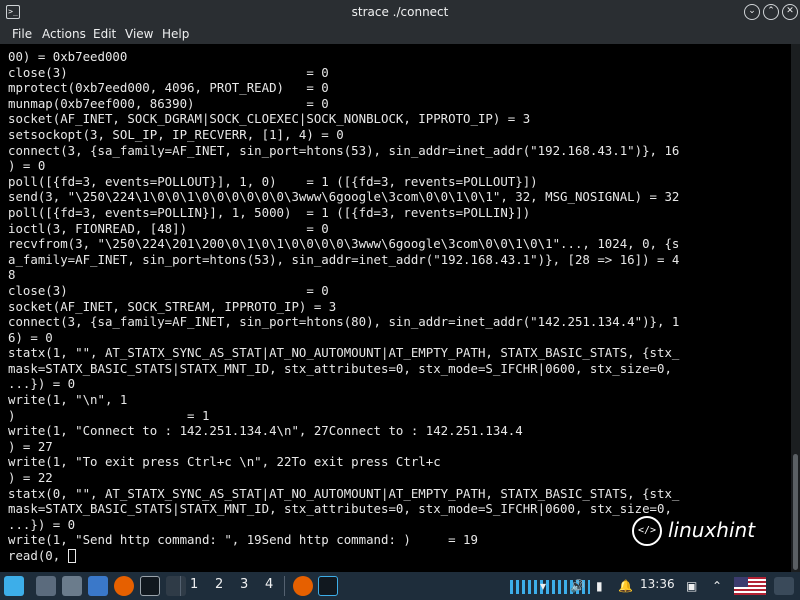 The width and height of the screenshot is (800, 600). Describe the element at coordinates (269, 584) in the screenshot. I see `workspace-4: 4` at that location.